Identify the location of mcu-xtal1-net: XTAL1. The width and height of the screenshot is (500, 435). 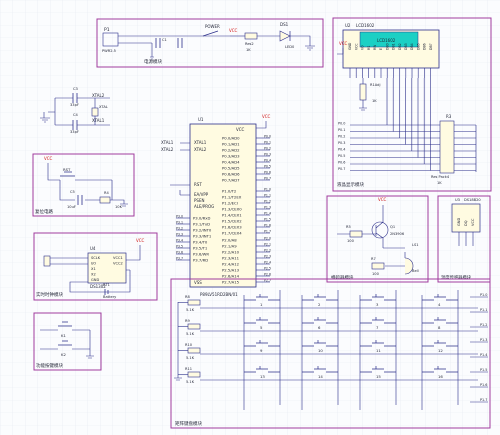
(167, 142).